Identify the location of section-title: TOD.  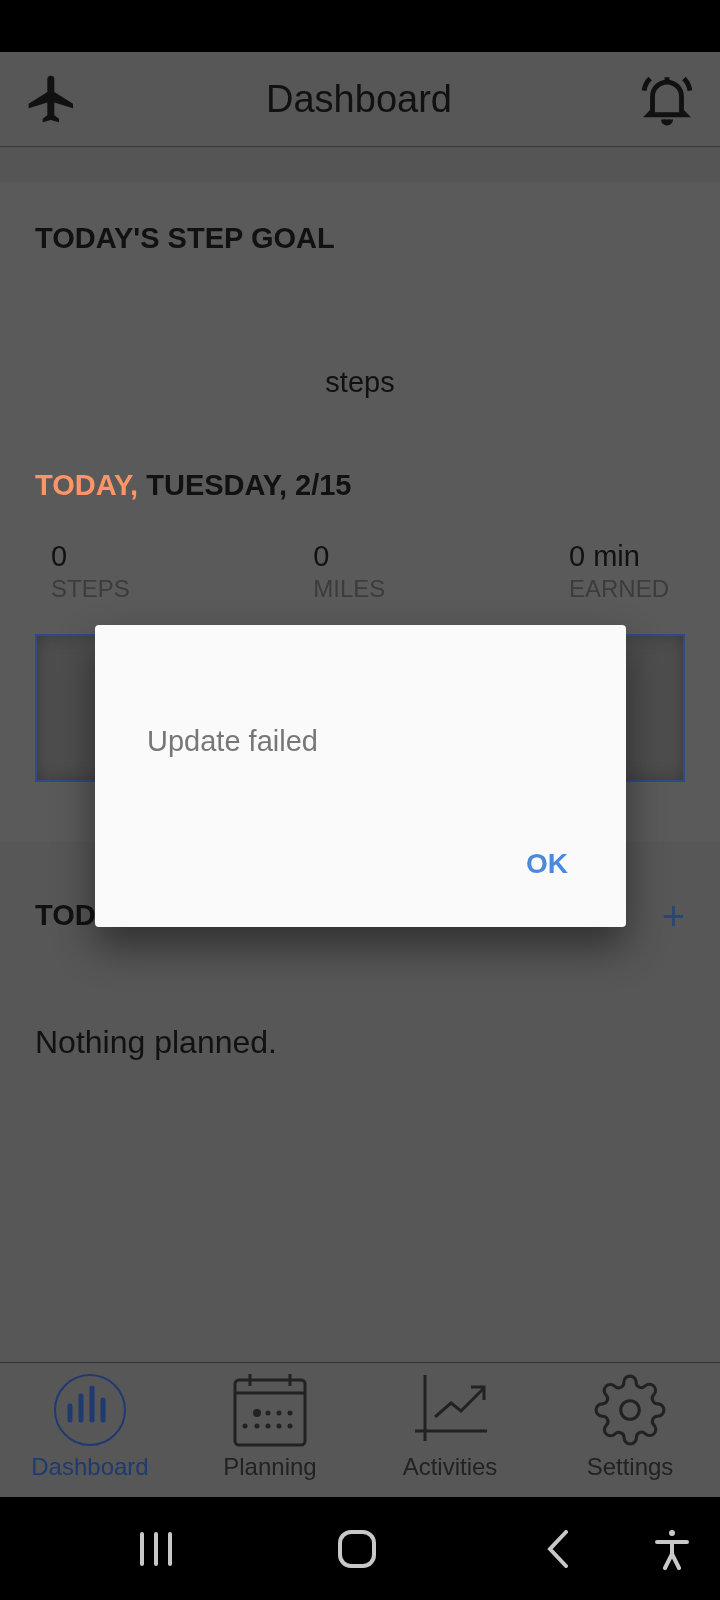
(65, 915).